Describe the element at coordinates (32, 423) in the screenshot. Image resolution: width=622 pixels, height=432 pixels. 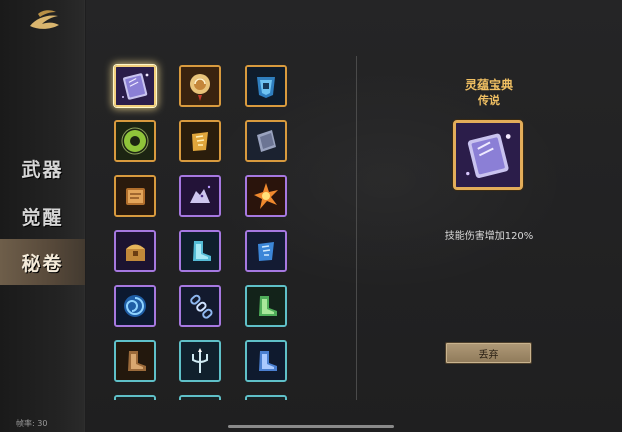
I see `fps-counter: 帧率: 30` at that location.